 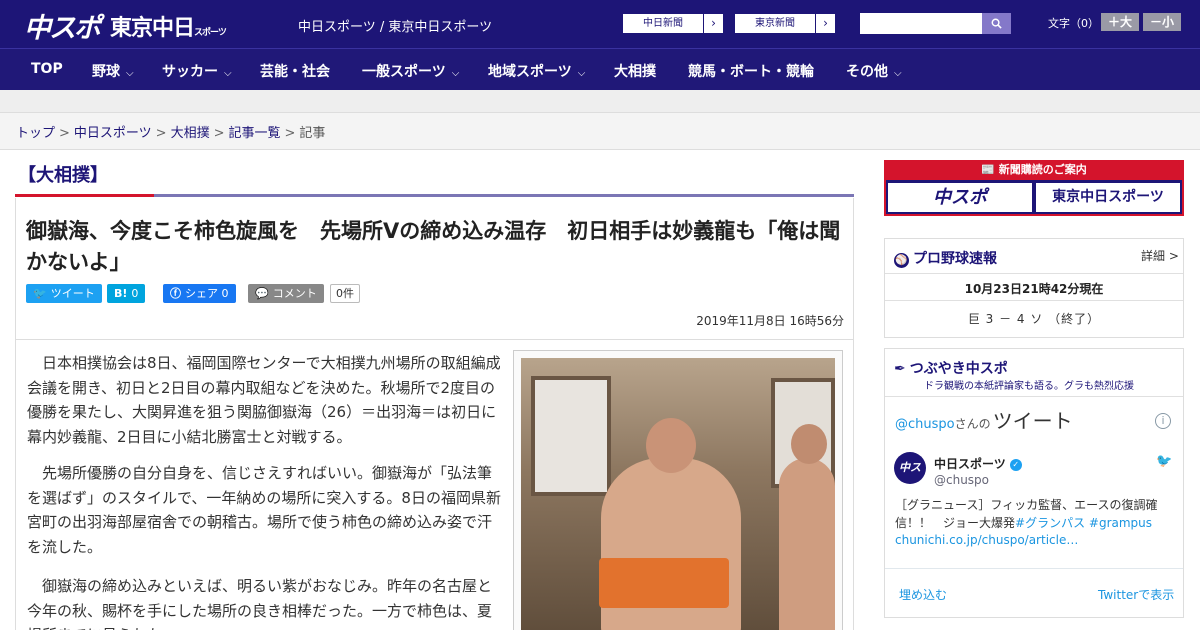 I want to click on facebook-share-button: ⓕ シェア 0, so click(x=199, y=293).